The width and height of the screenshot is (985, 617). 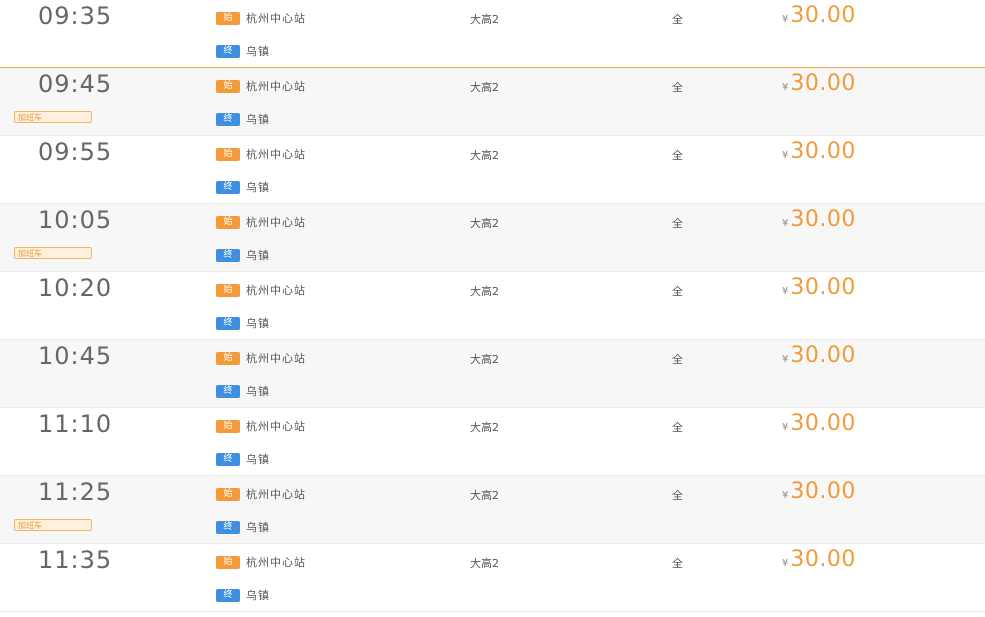 What do you see at coordinates (75, 220) in the screenshot?
I see `departure-time: 10:05` at bounding box center [75, 220].